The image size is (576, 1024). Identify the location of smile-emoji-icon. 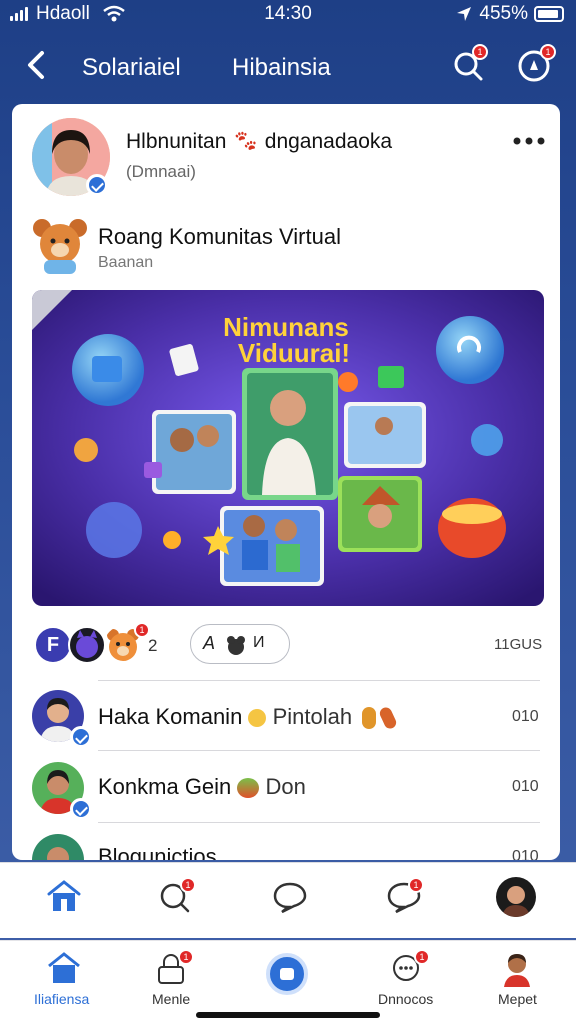
(257, 718).